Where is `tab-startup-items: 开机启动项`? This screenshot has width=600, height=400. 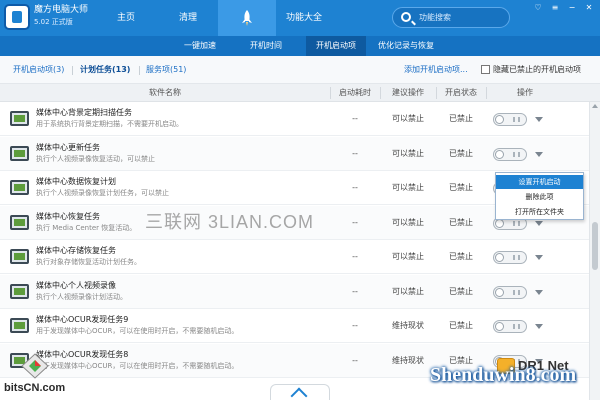
tab-startup-items: 开机启动项 is located at coordinates (336, 46).